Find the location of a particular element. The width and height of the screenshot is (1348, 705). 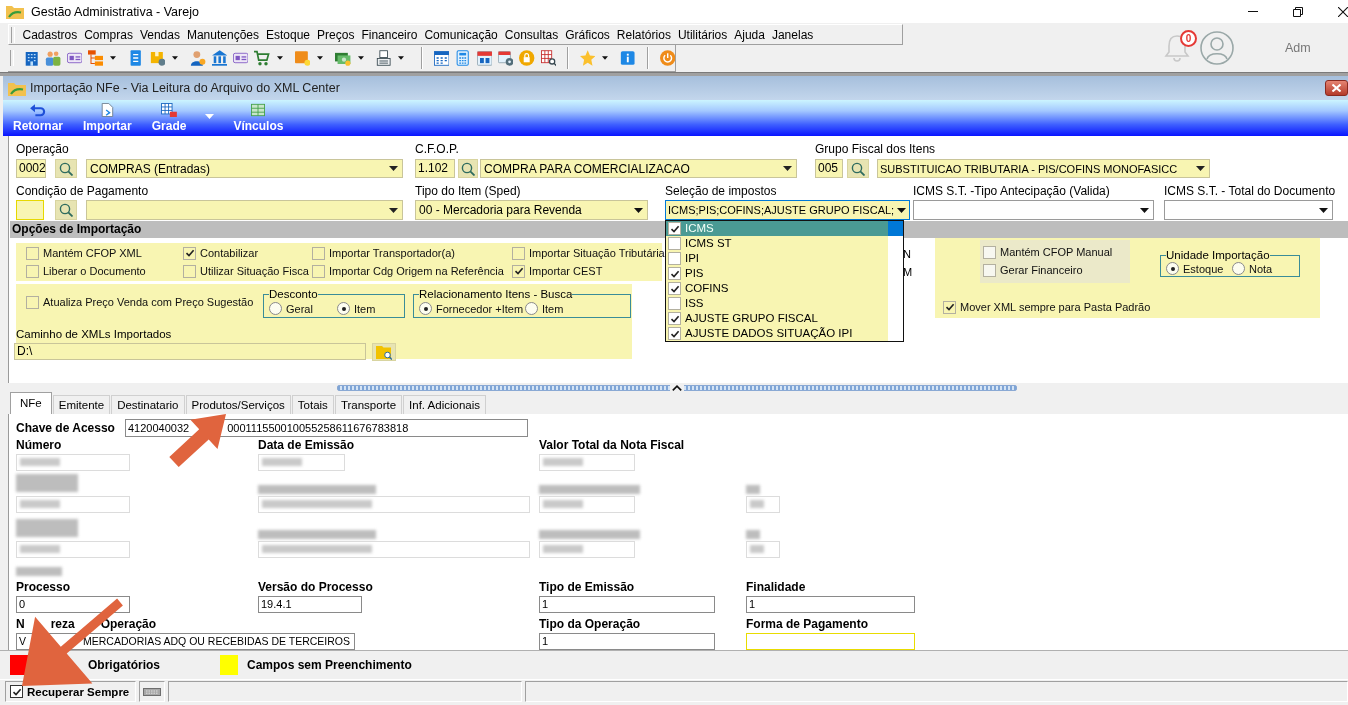

cash-register-icon is located at coordinates (383, 58).